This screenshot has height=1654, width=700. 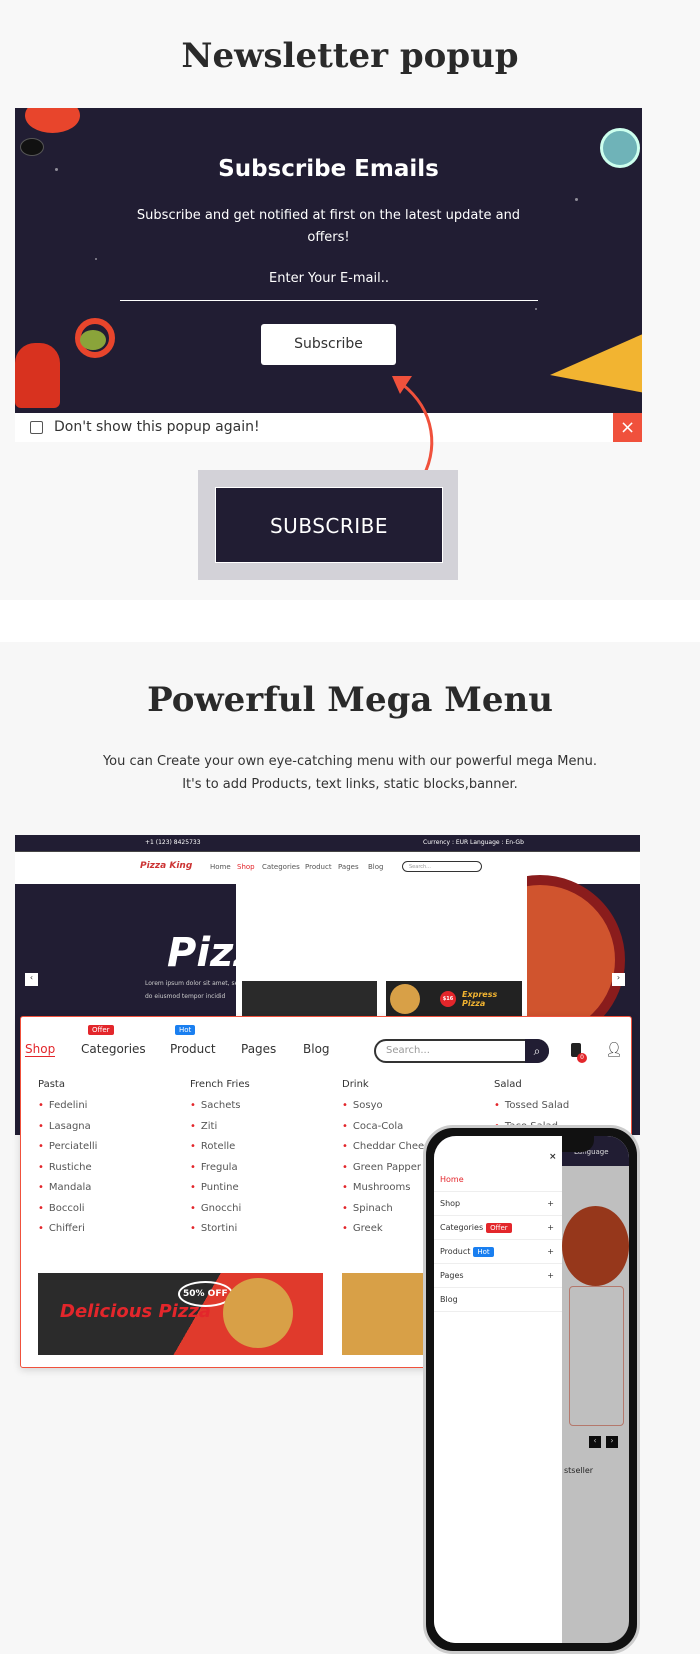 I want to click on menu-item: Fregula, so click(x=220, y=1172).